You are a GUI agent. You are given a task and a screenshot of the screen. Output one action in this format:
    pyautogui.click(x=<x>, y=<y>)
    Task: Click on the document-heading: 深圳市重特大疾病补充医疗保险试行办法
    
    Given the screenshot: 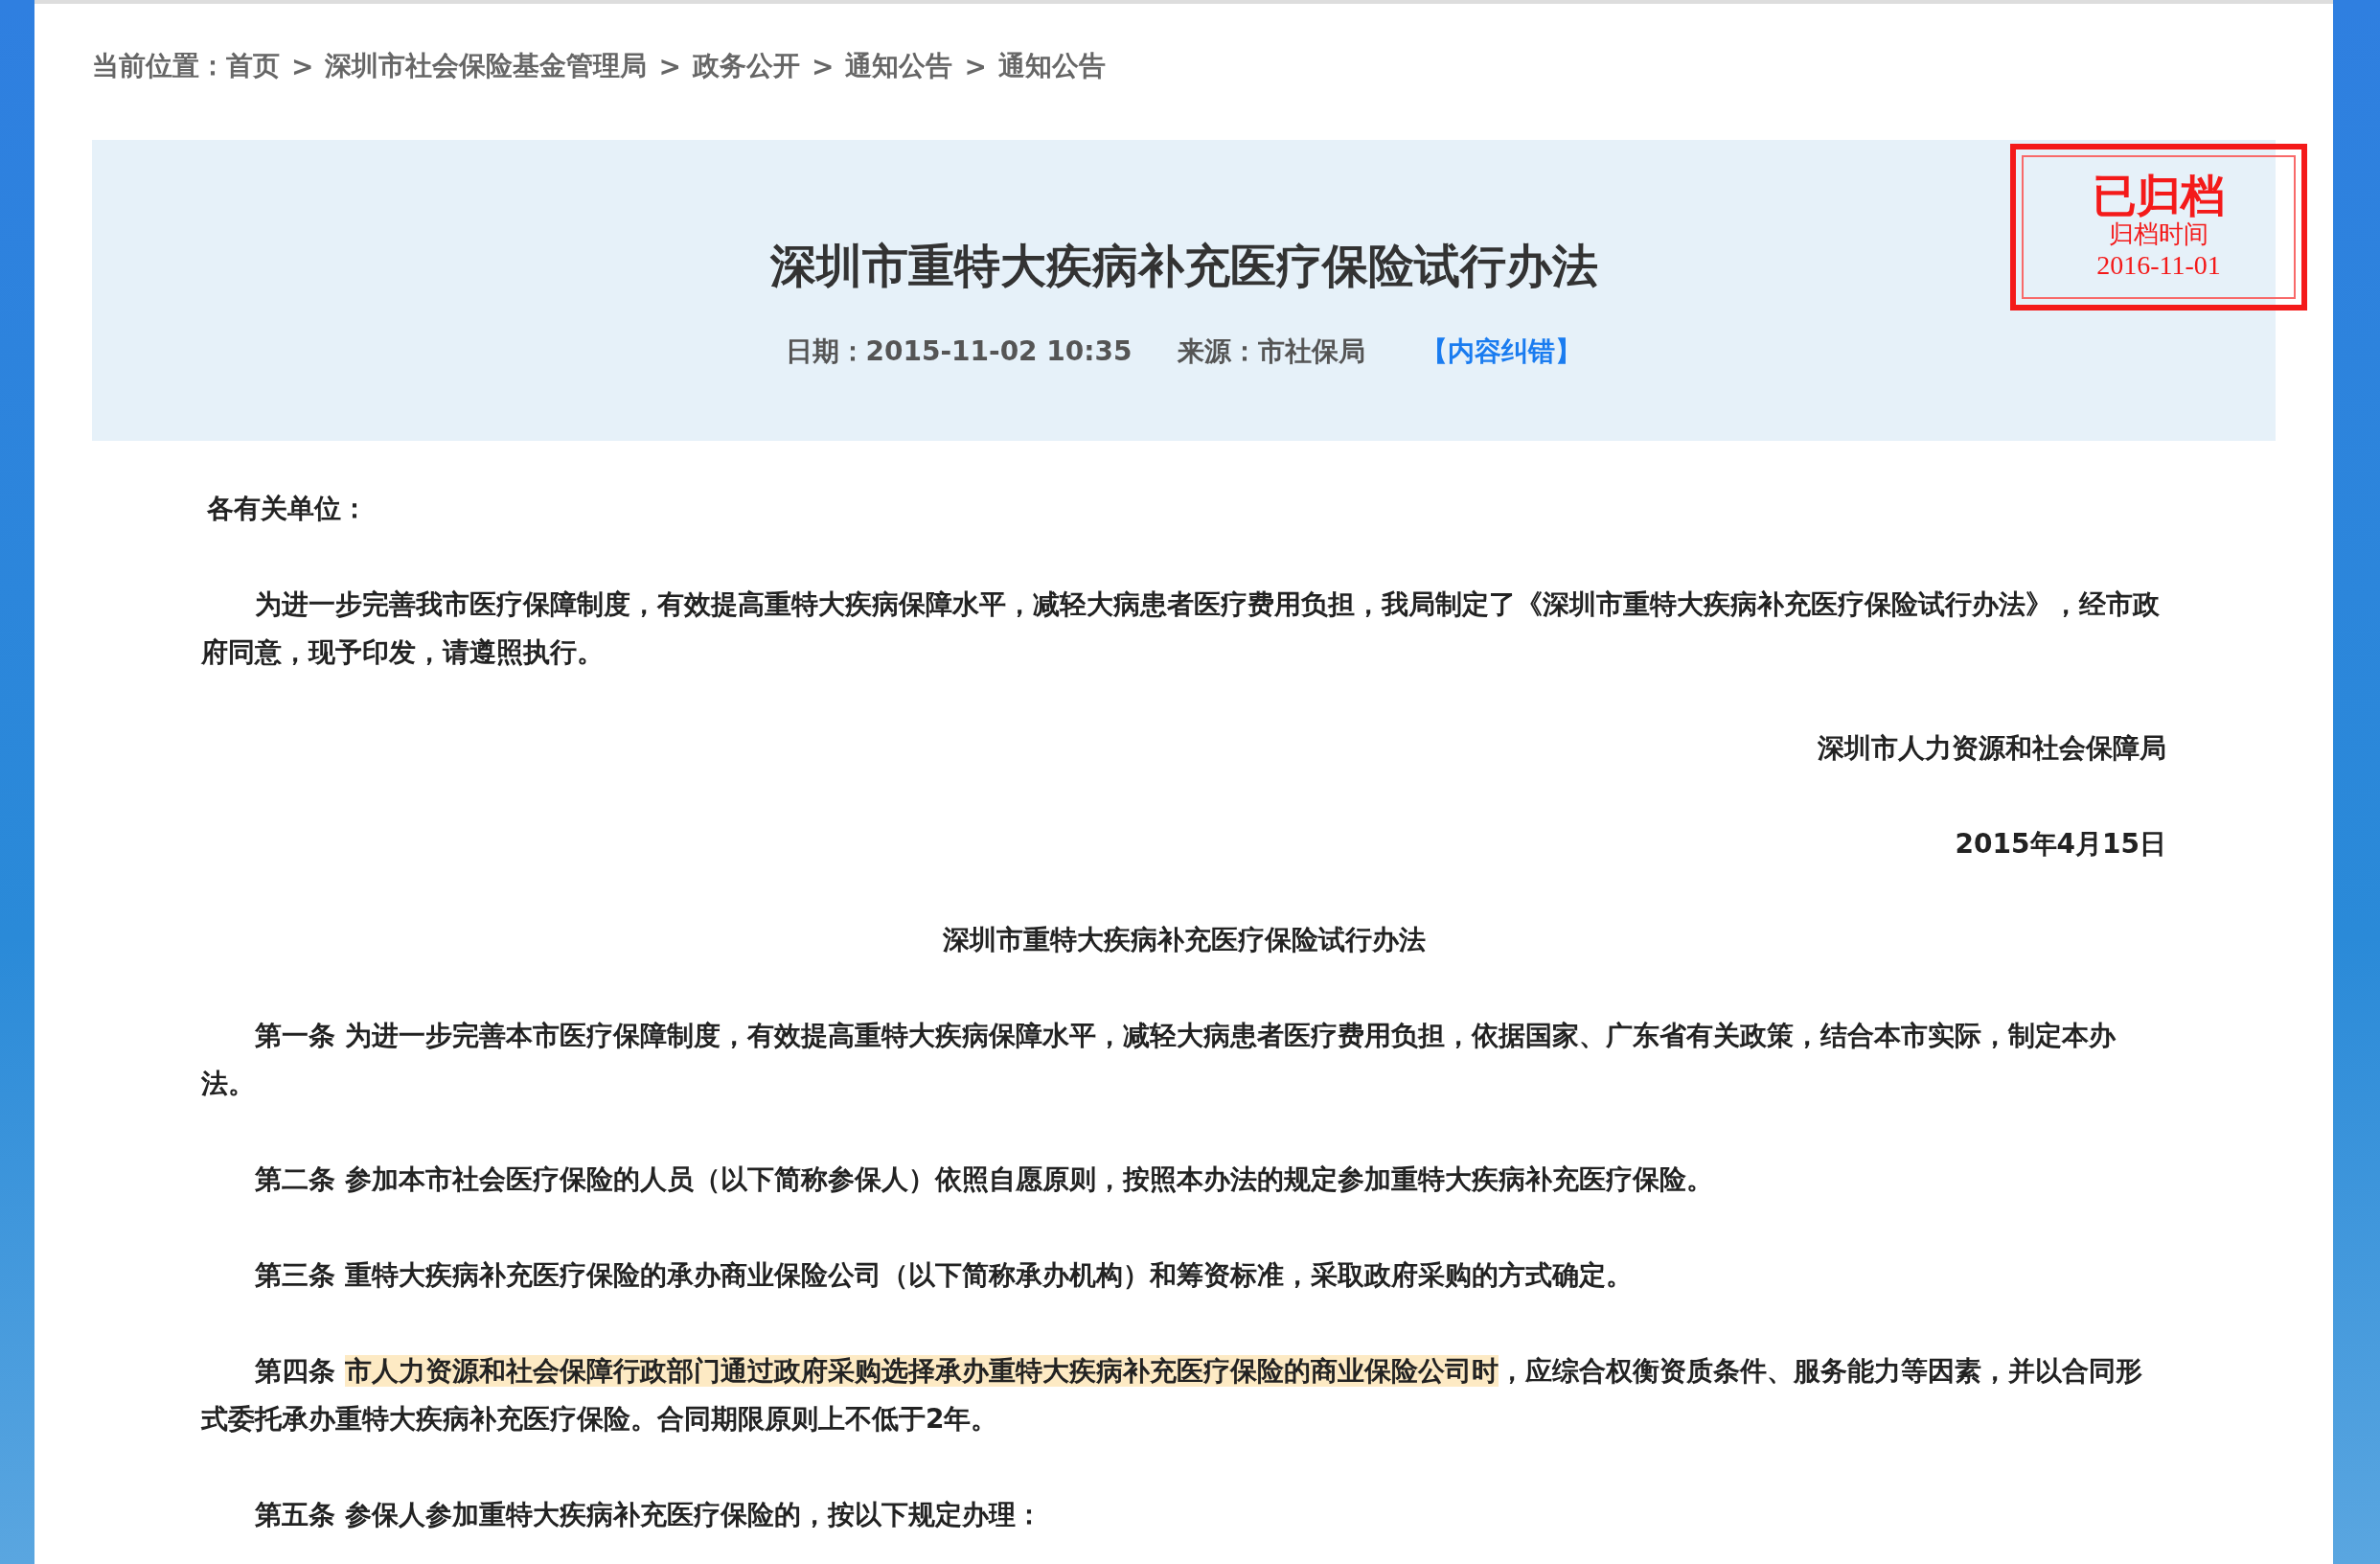 What is the action you would take?
    pyautogui.click(x=1184, y=940)
    